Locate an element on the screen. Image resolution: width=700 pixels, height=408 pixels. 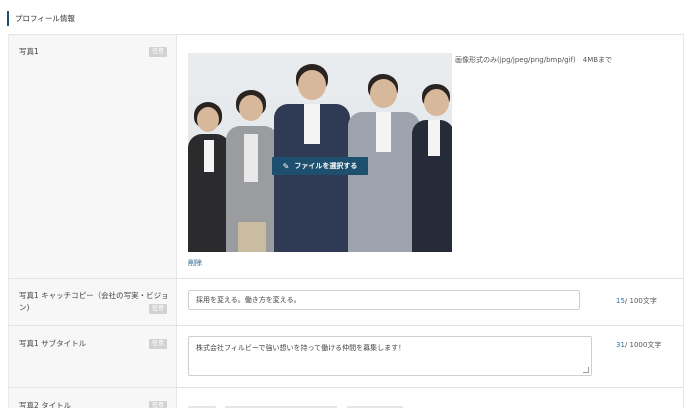
section-accent-bar is located at coordinates (8, 18).